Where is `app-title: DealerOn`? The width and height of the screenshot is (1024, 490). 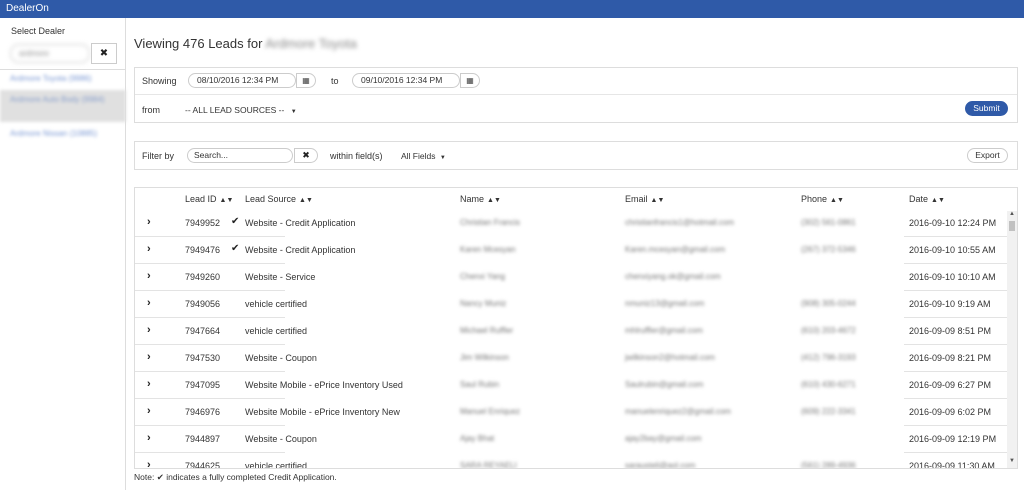 app-title: DealerOn is located at coordinates (27, 8).